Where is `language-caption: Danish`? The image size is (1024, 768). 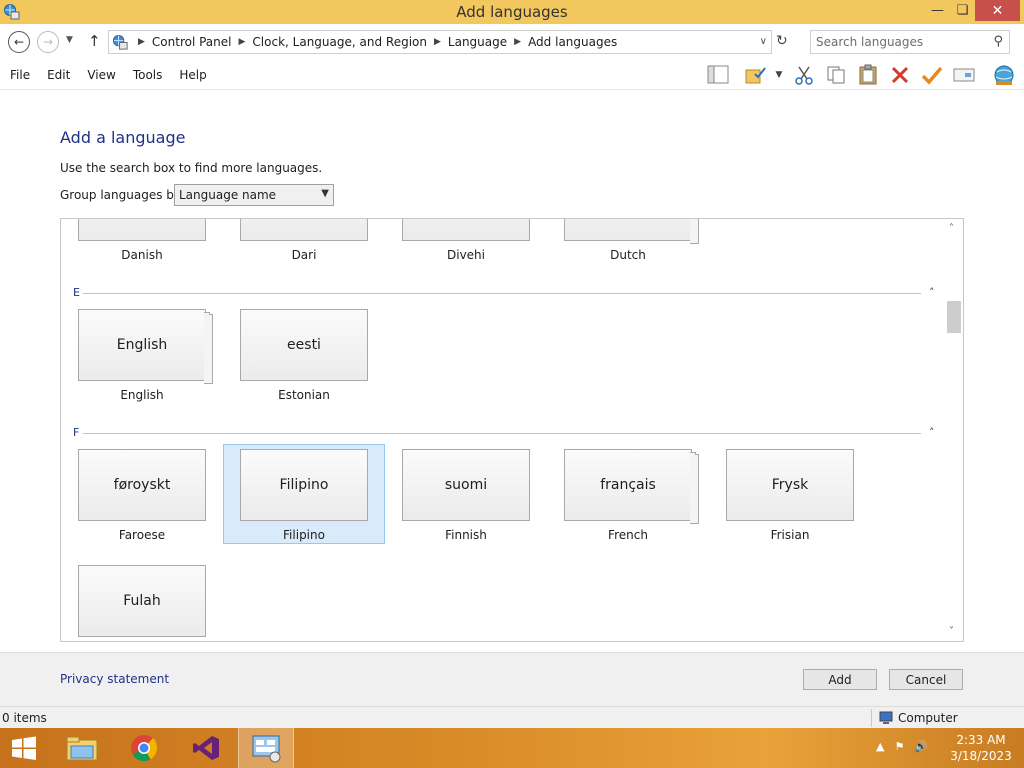 language-caption: Danish is located at coordinates (142, 255).